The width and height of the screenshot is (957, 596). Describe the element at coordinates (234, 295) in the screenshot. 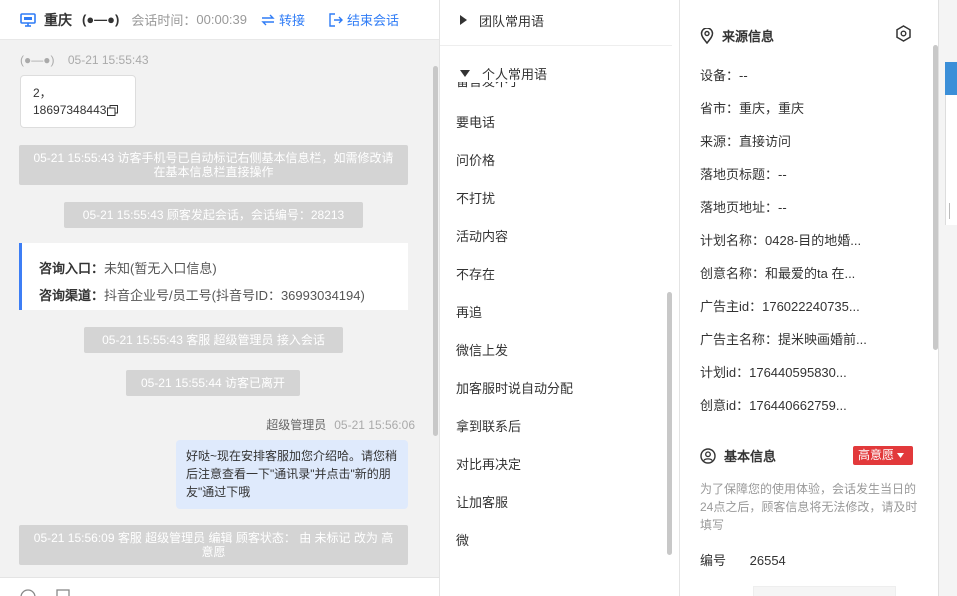

I see `channel-value: 抖音企业号/员工号(抖音号ID：36993034194)` at that location.